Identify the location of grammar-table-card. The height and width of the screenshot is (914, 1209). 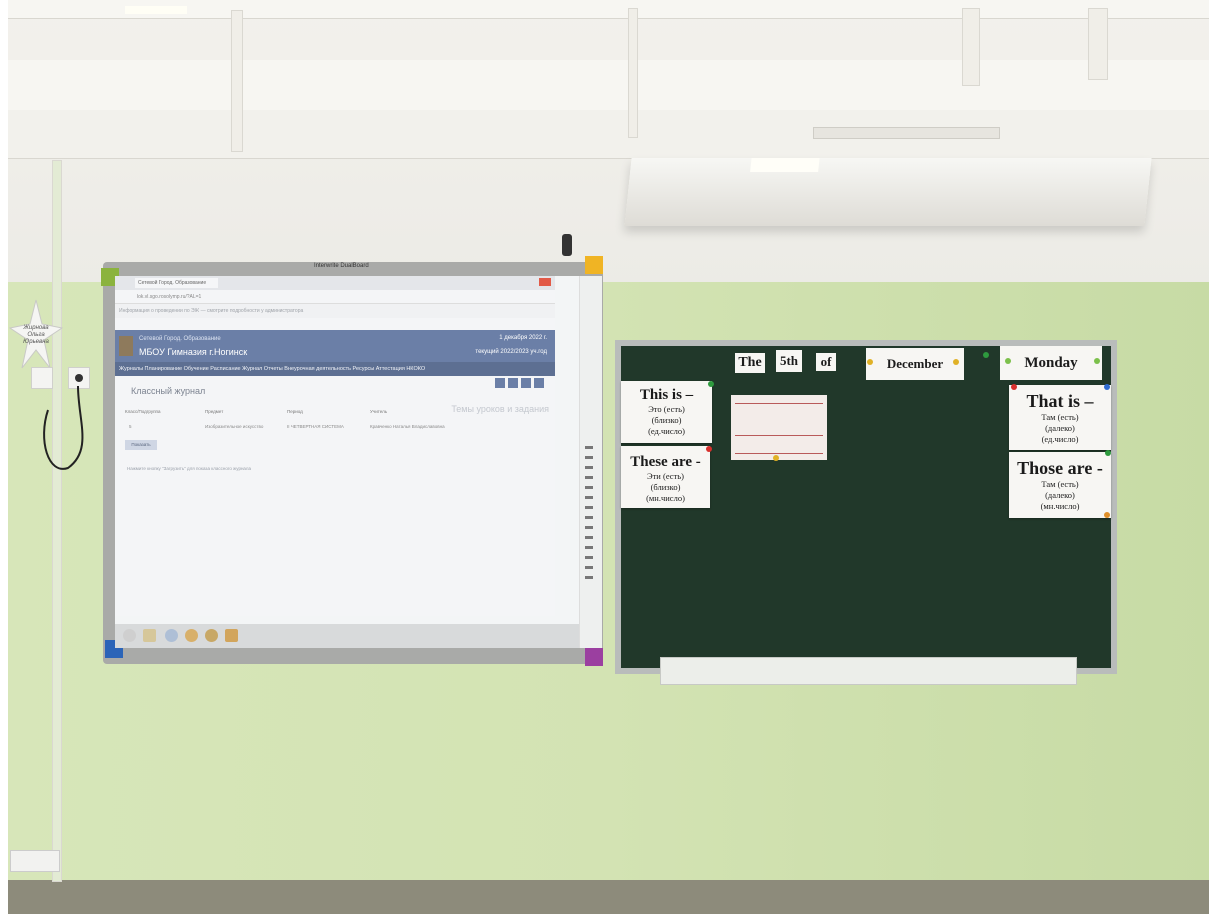
(779, 427).